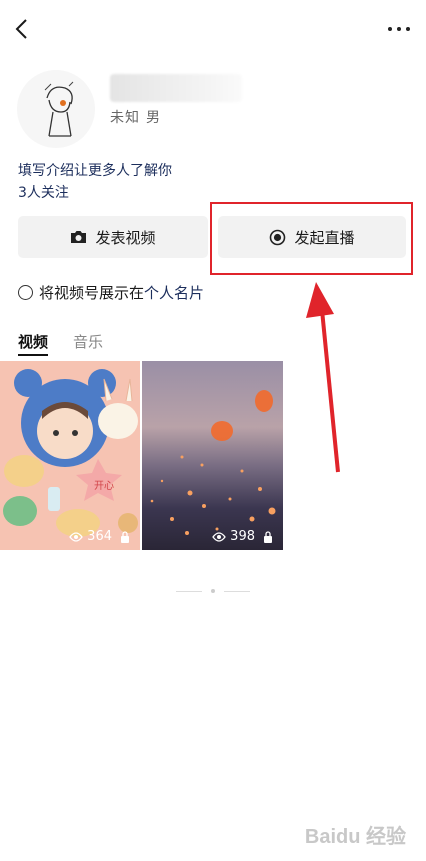 Image resolution: width=426 pixels, height=861 pixels. Describe the element at coordinates (23, 29) in the screenshot. I see `back-icon` at that location.